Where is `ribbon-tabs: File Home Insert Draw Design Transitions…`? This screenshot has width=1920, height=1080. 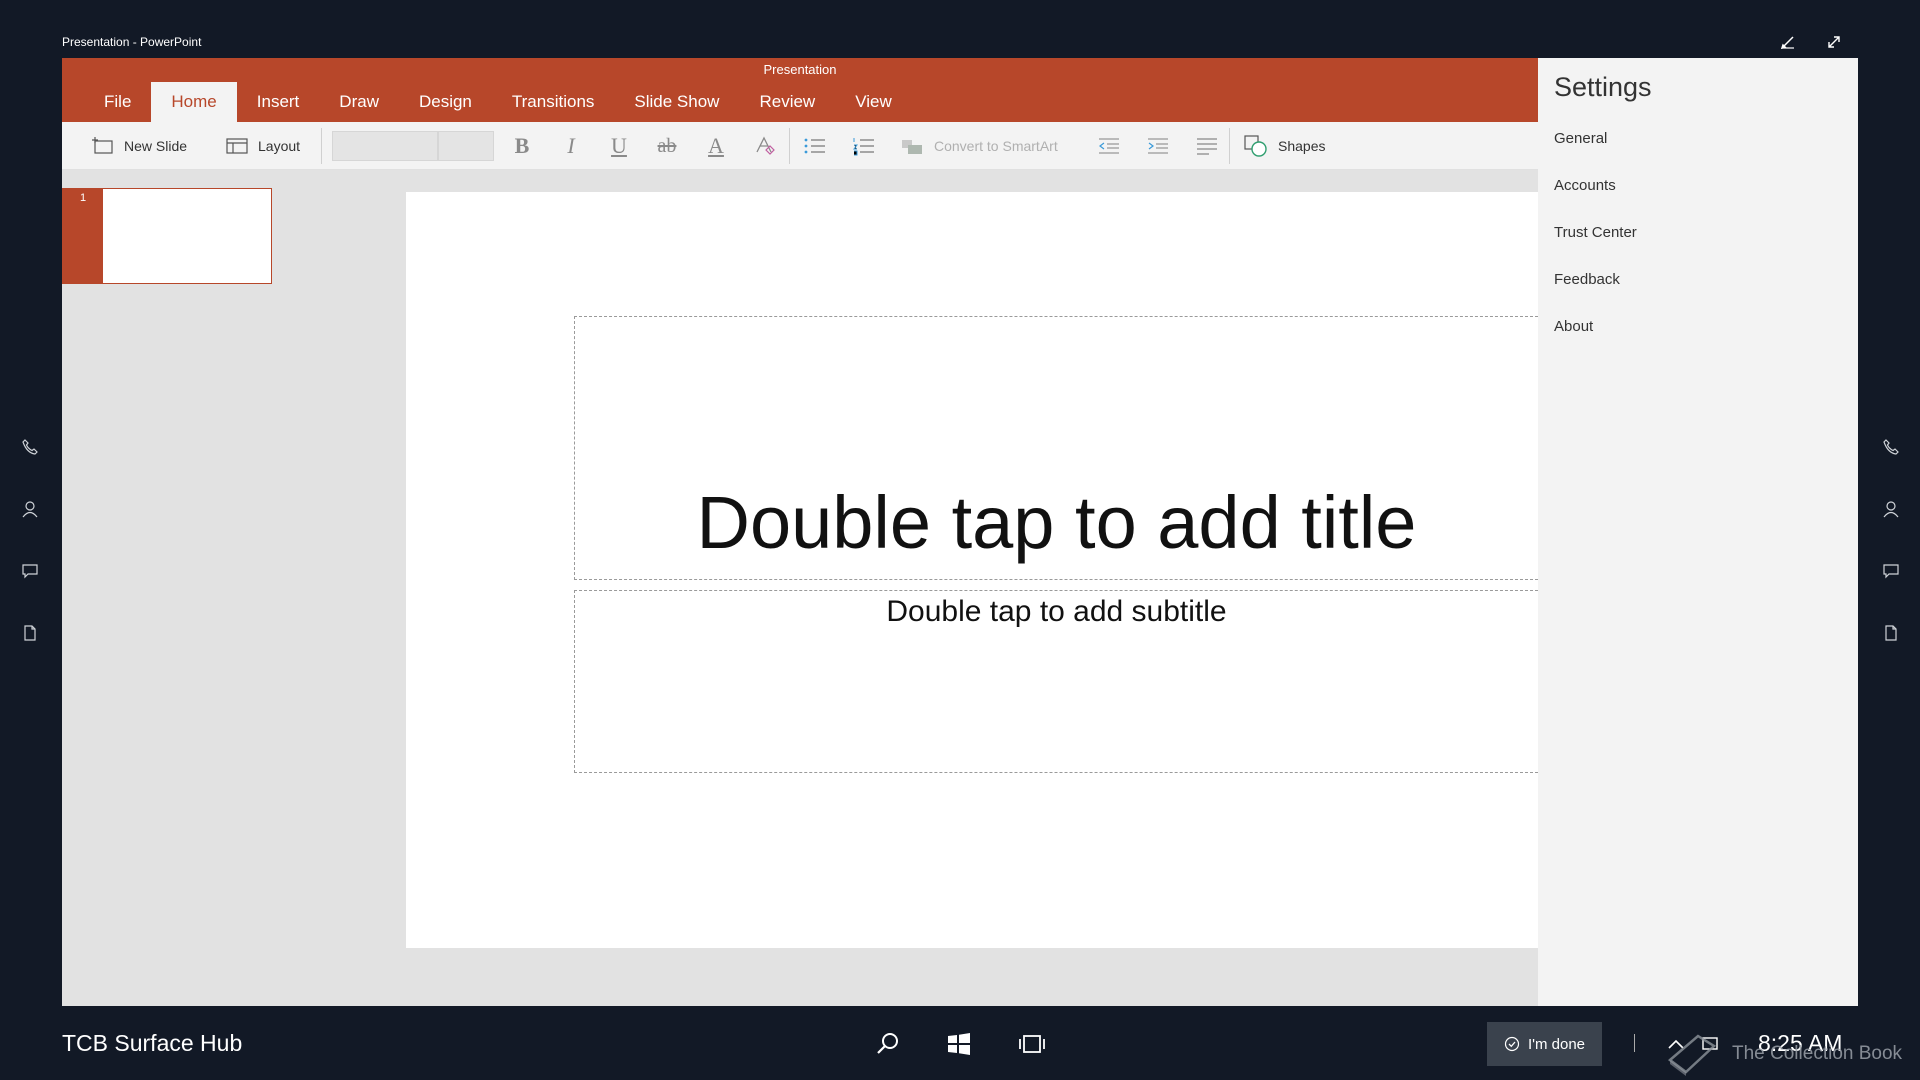 ribbon-tabs: File Home Insert Draw Design Transitions… is located at coordinates (498, 102).